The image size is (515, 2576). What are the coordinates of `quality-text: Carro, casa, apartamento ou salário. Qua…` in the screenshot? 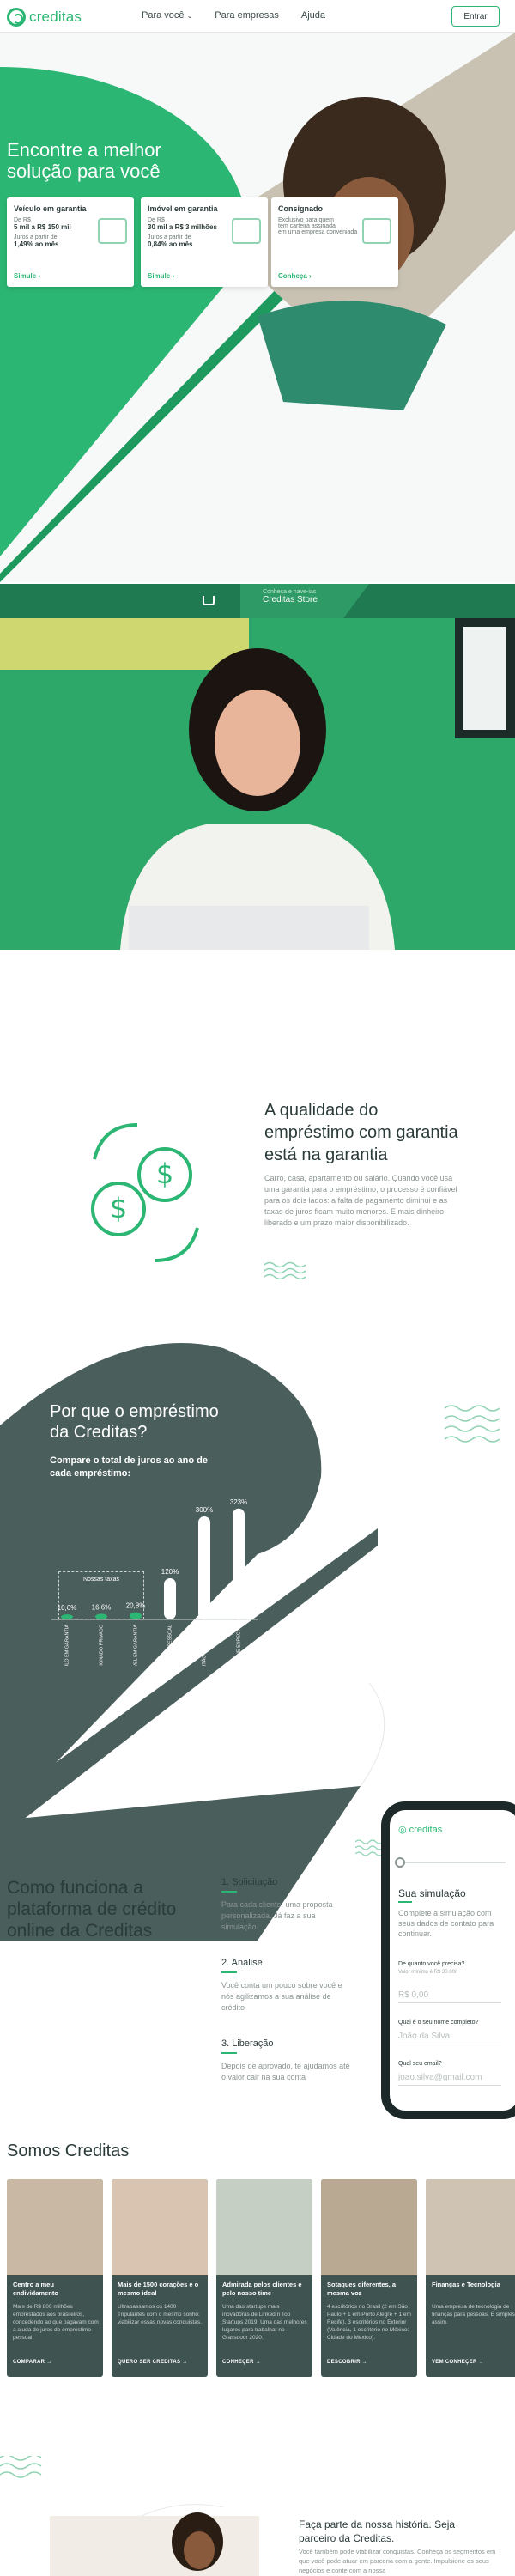 It's located at (360, 1200).